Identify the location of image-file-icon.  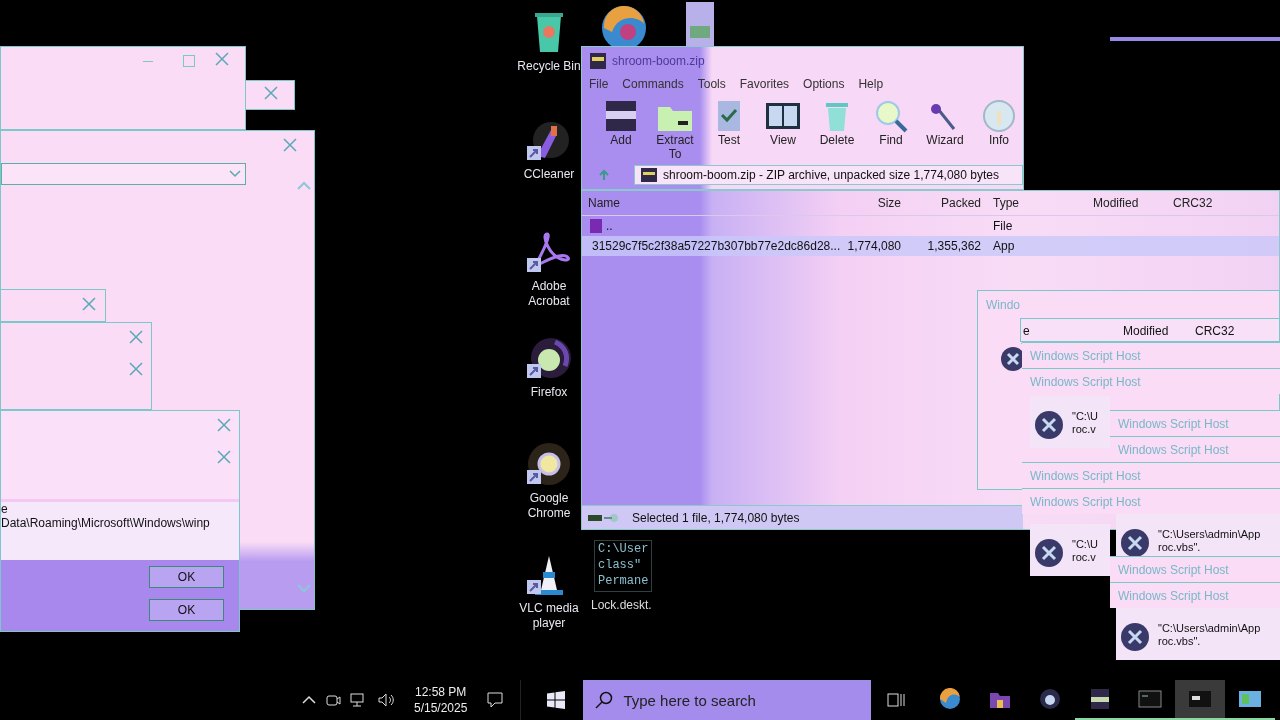
(700, 24).